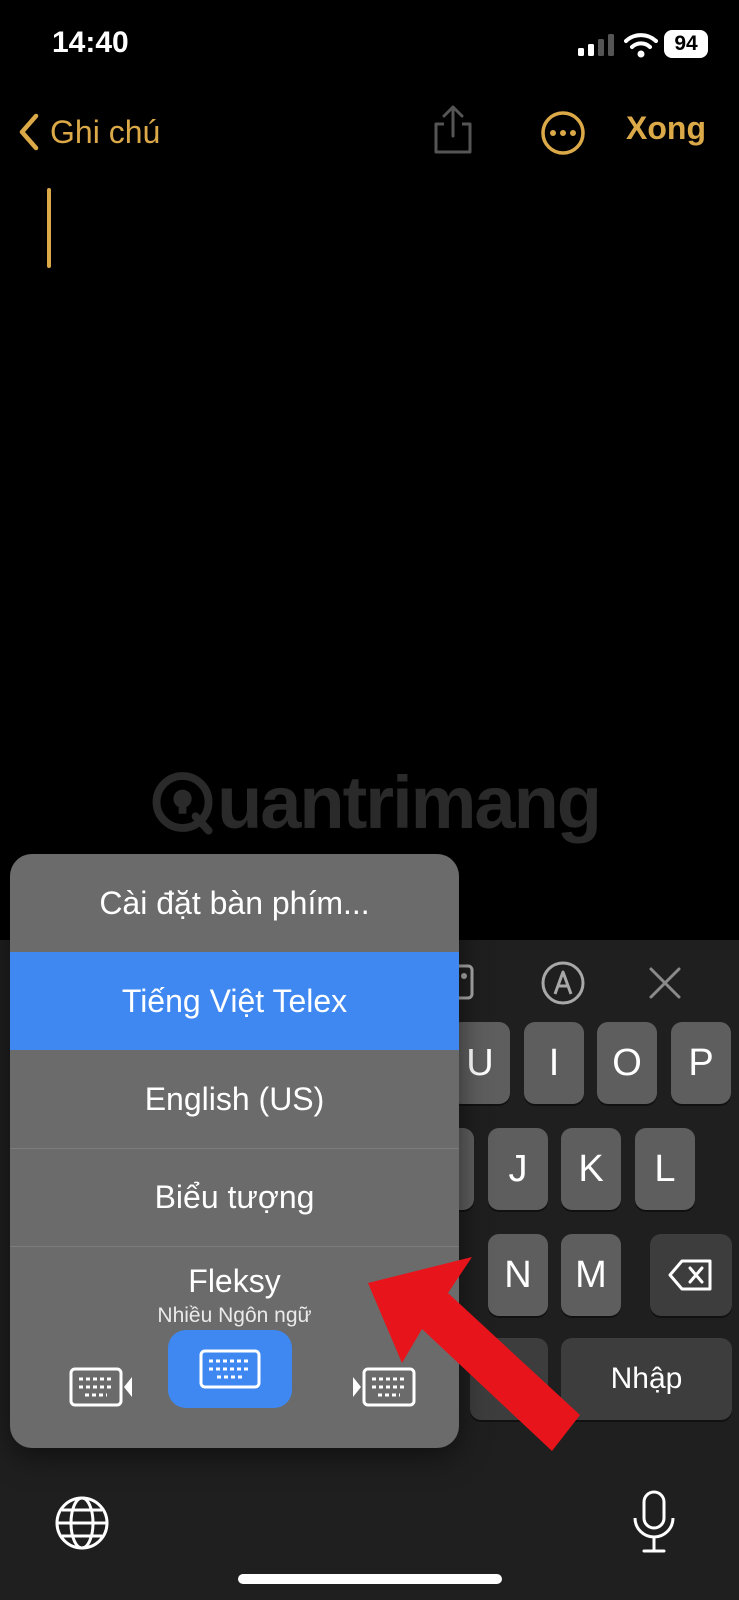  I want to click on text-cursor, so click(49, 228).